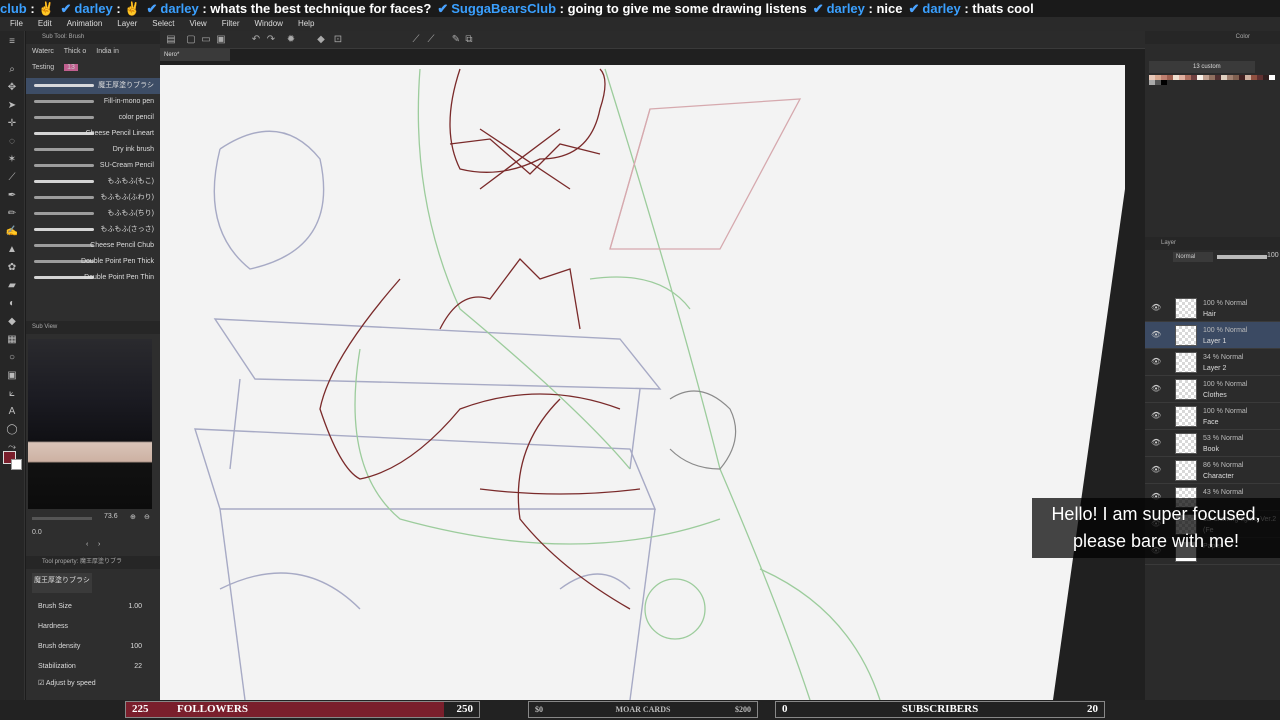 This screenshot has width=1280, height=720. I want to click on menu-item-file: File, so click(16, 23).